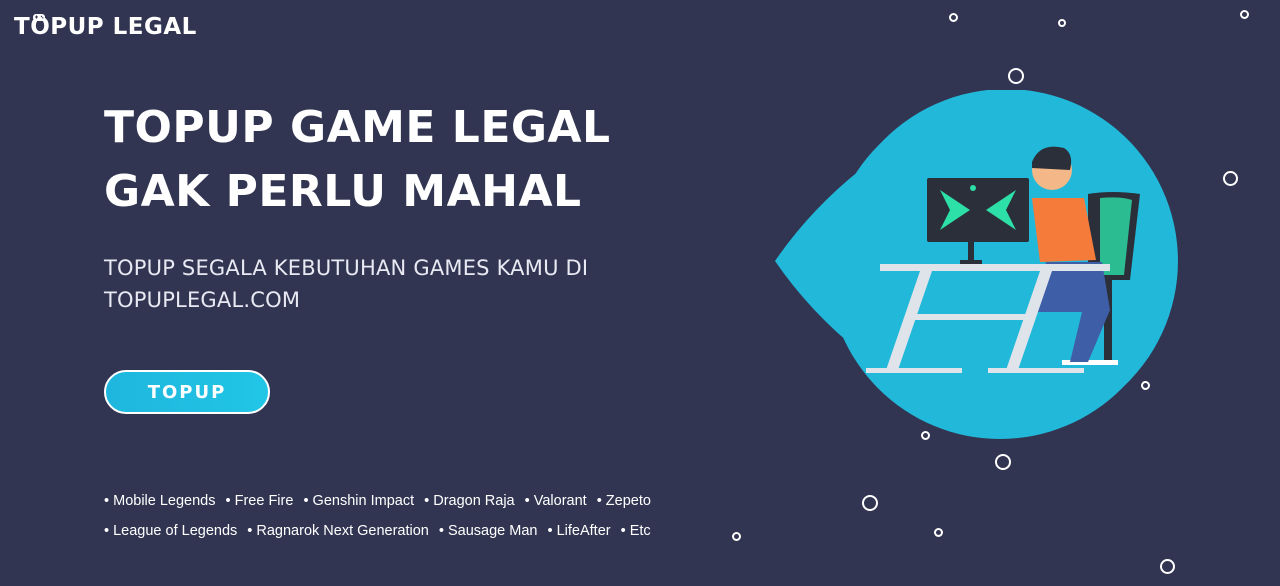 The height and width of the screenshot is (586, 1280). I want to click on game-item: Sausage Man, so click(488, 531).